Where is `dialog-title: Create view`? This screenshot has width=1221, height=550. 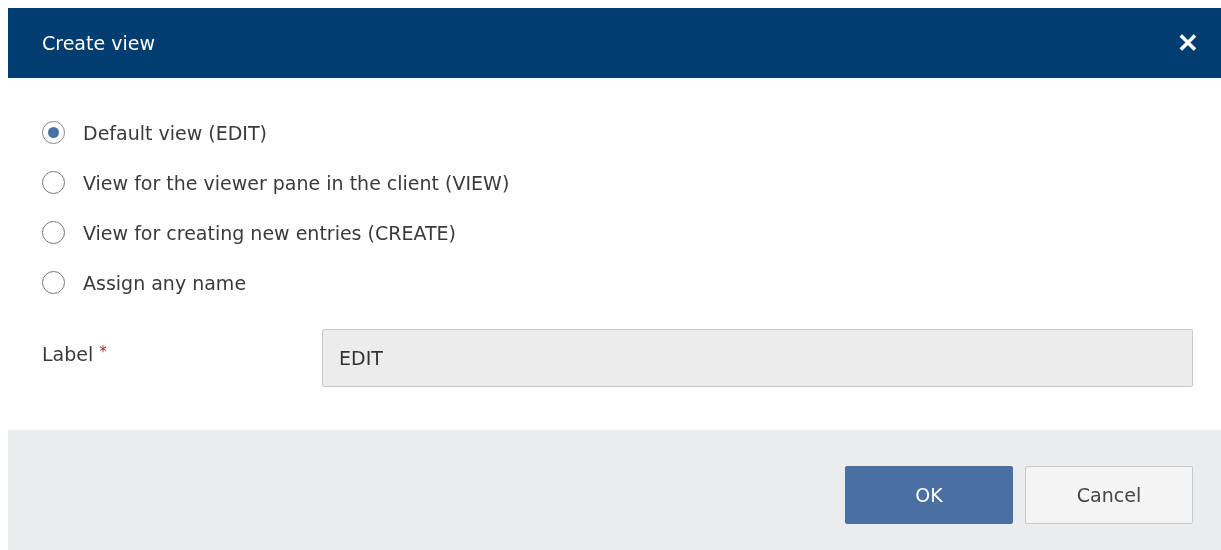 dialog-title: Create view is located at coordinates (98, 43).